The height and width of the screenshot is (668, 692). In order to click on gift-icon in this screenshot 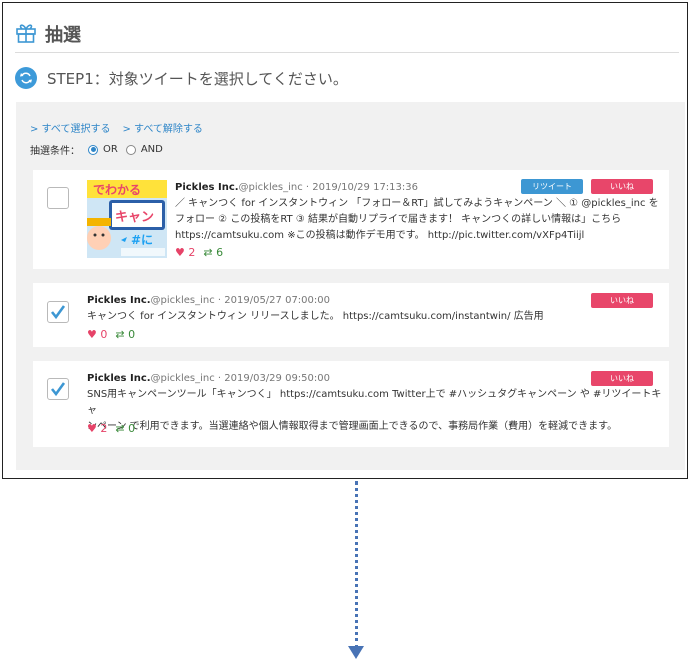, I will do `click(26, 34)`.